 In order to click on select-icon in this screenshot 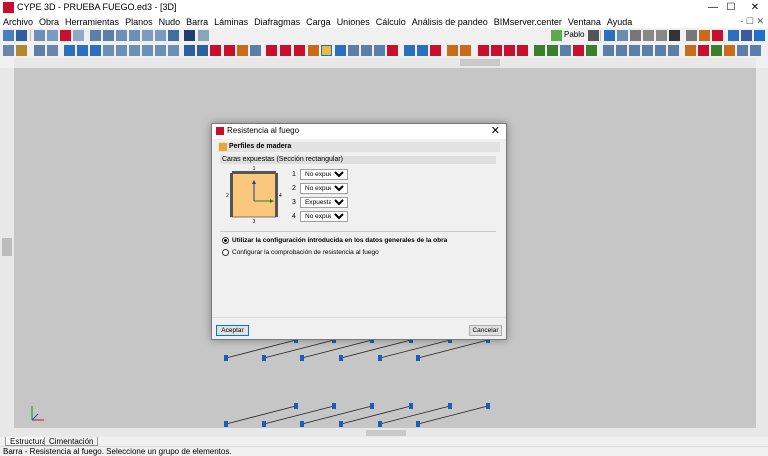, I will do `click(409, 50)`.